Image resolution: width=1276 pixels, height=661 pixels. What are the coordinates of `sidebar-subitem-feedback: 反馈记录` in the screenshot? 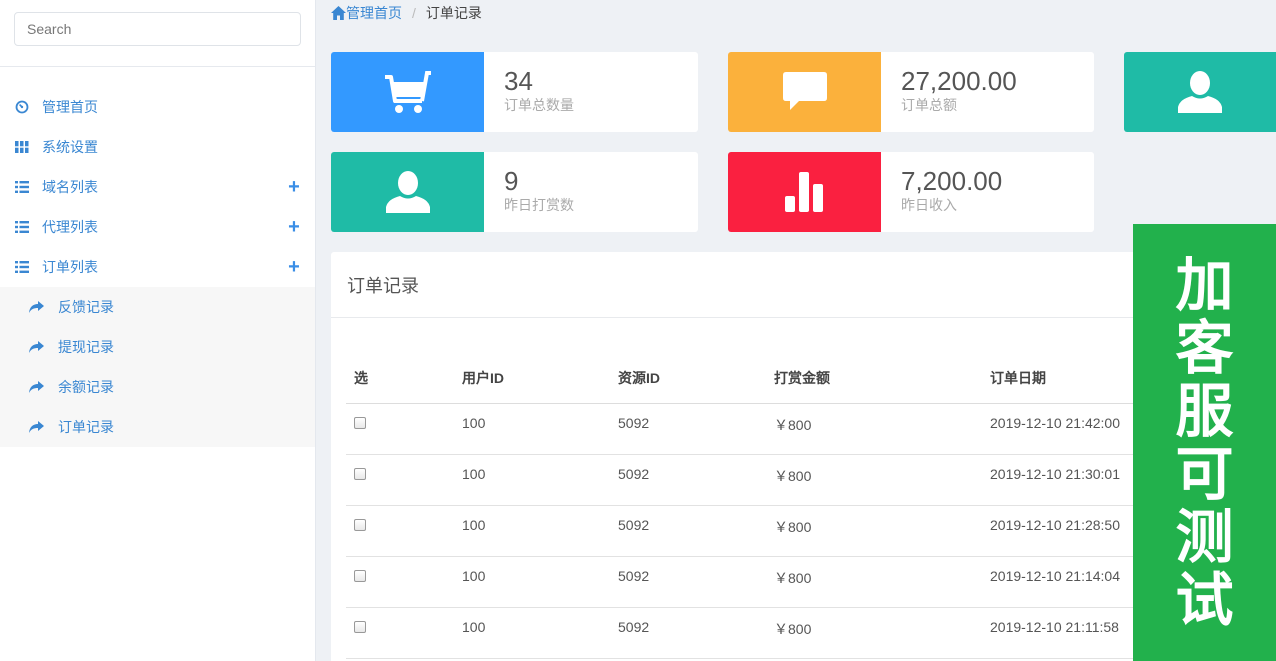 It's located at (157, 307).